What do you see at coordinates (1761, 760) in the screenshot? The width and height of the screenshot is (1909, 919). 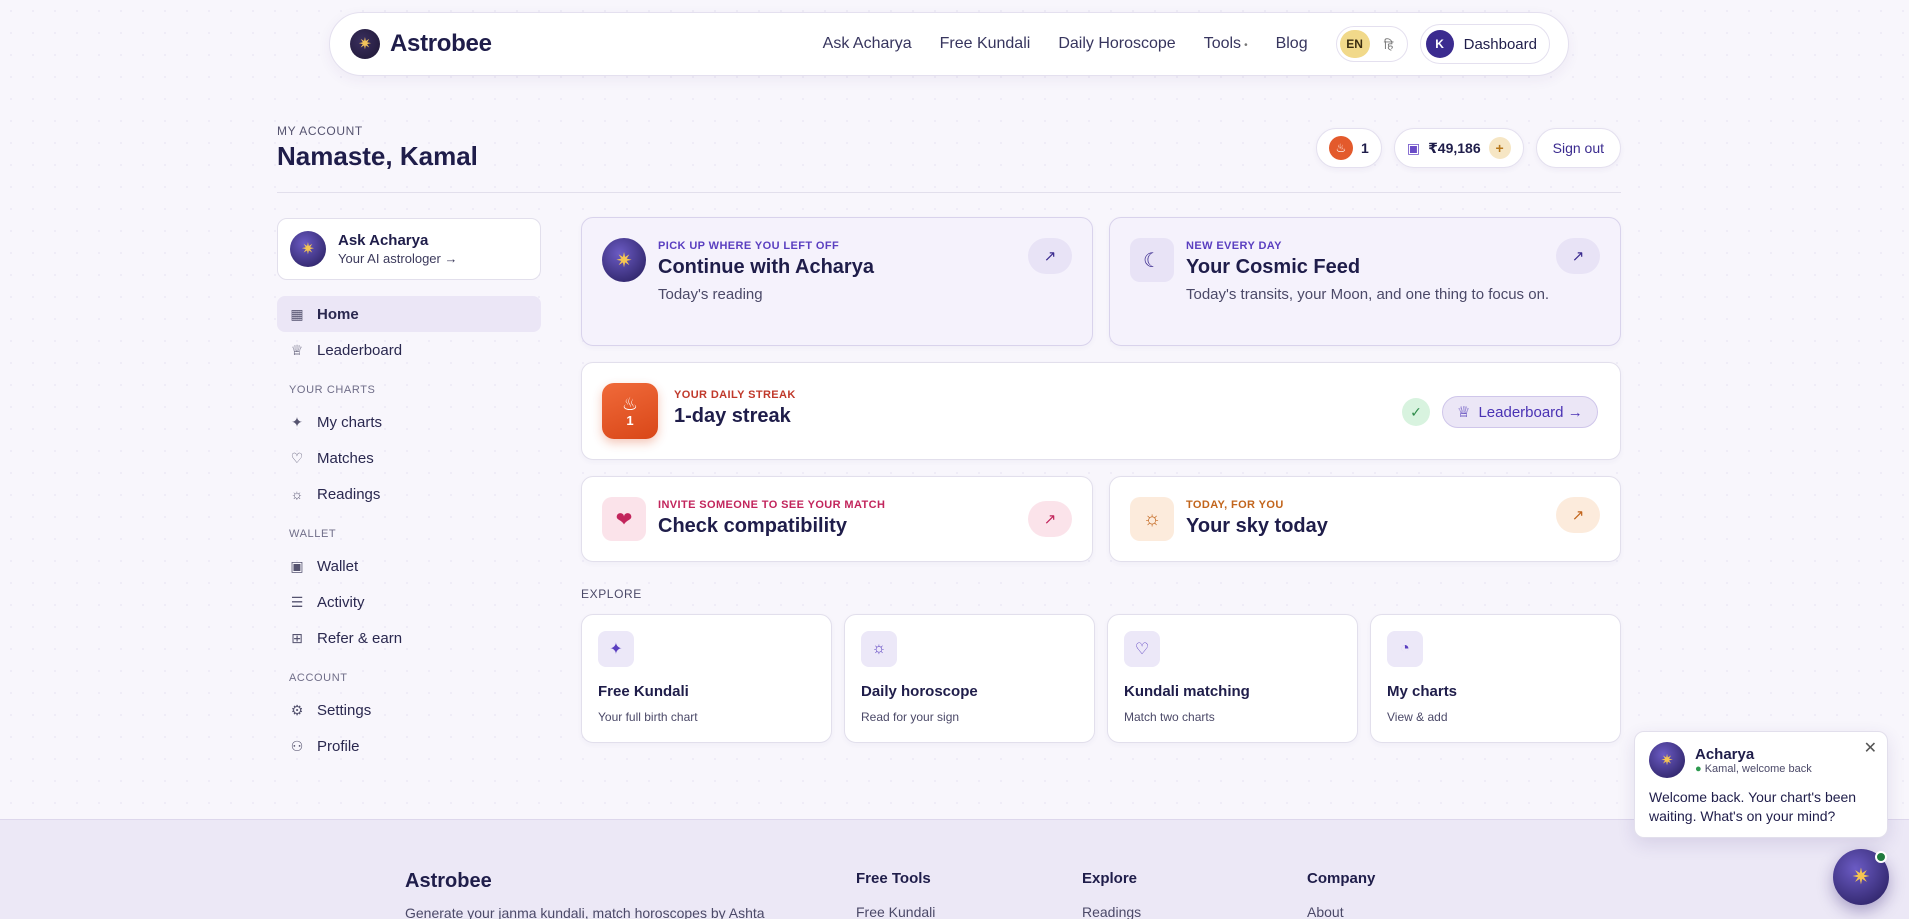 I see `chat-header: ✷ Acharya ● Kamal, welcome back` at bounding box center [1761, 760].